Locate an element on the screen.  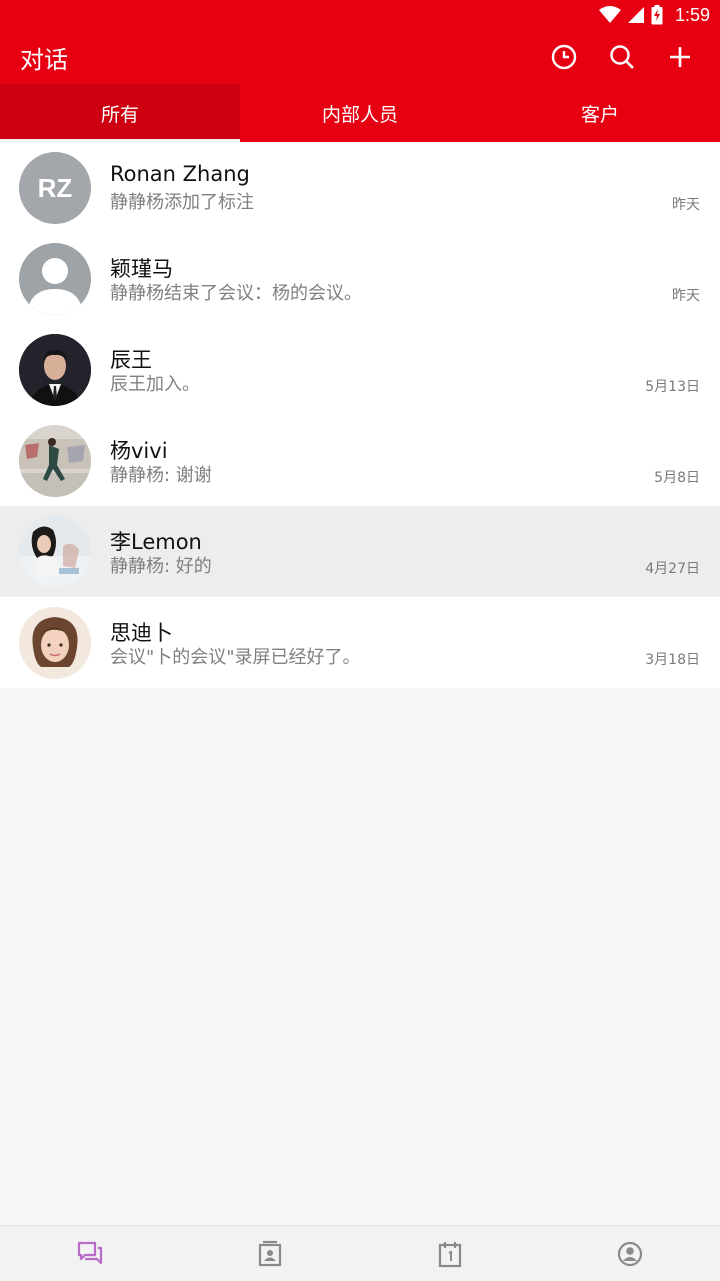
contacts-icon is located at coordinates (270, 1253).